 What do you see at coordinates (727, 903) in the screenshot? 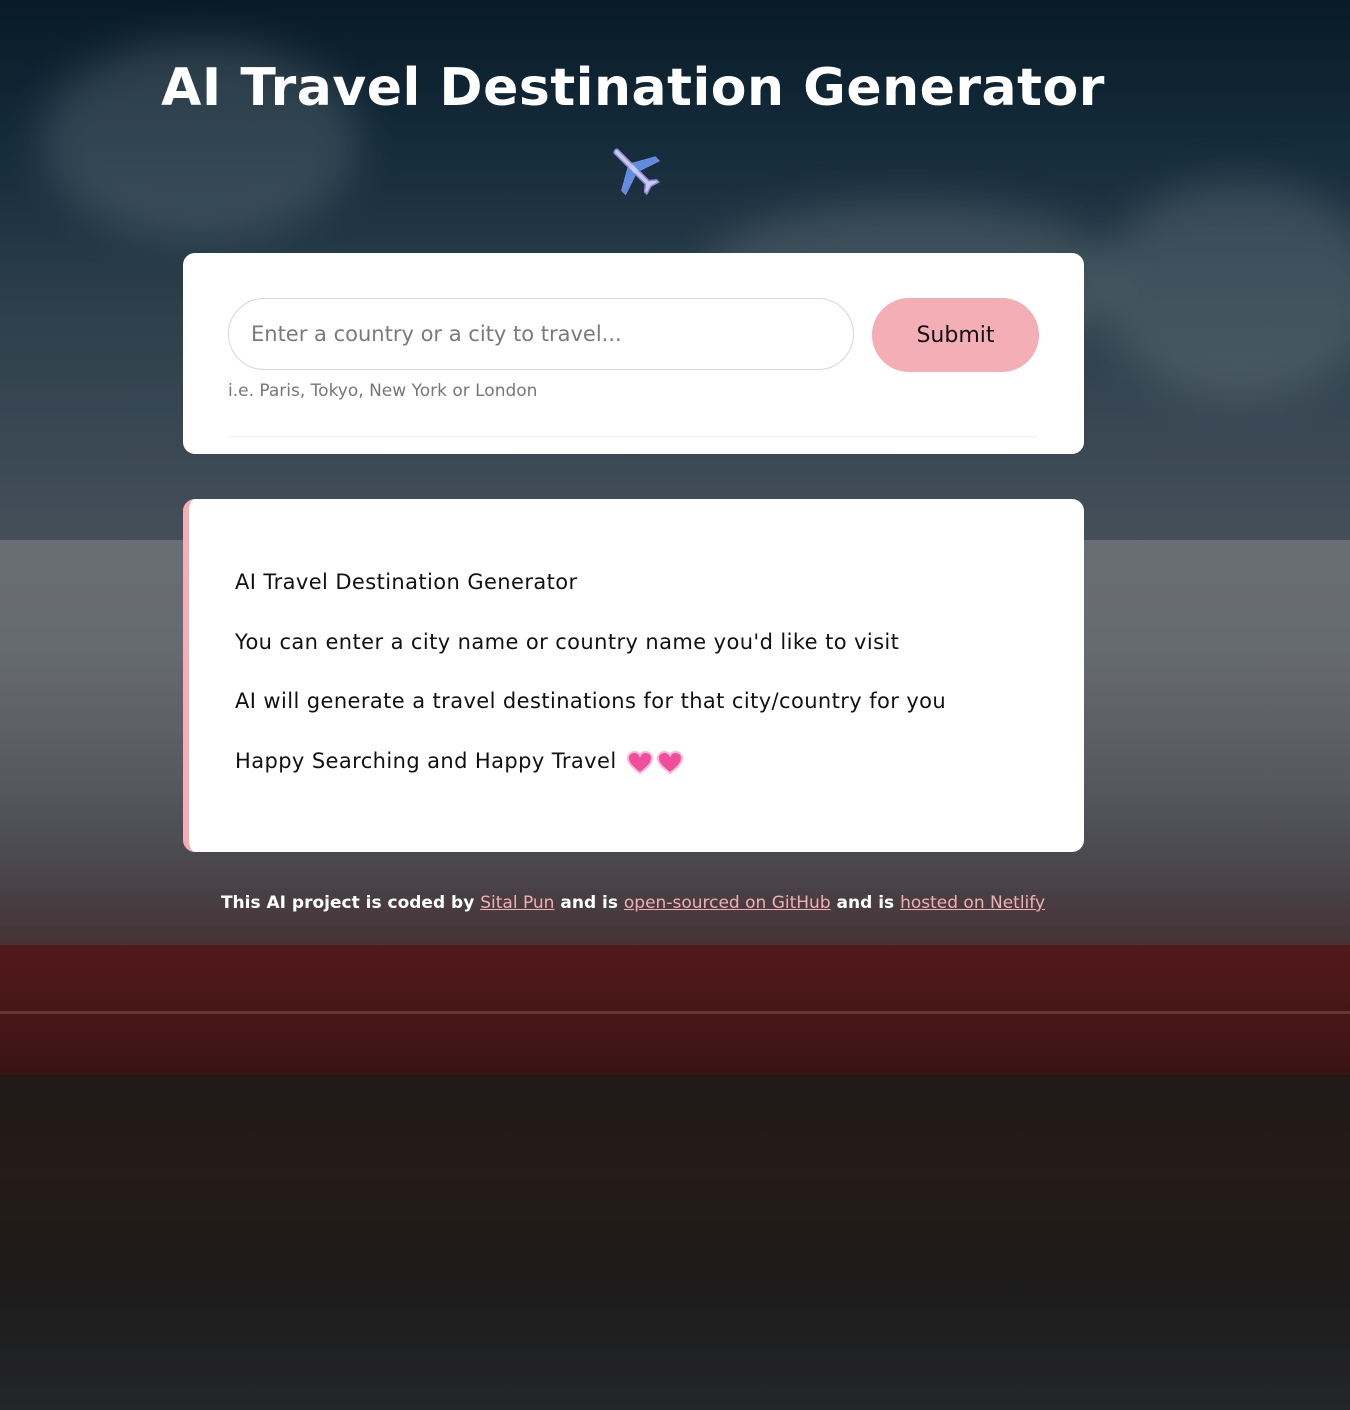
I see `github-link: open-sourced on GitHub` at bounding box center [727, 903].